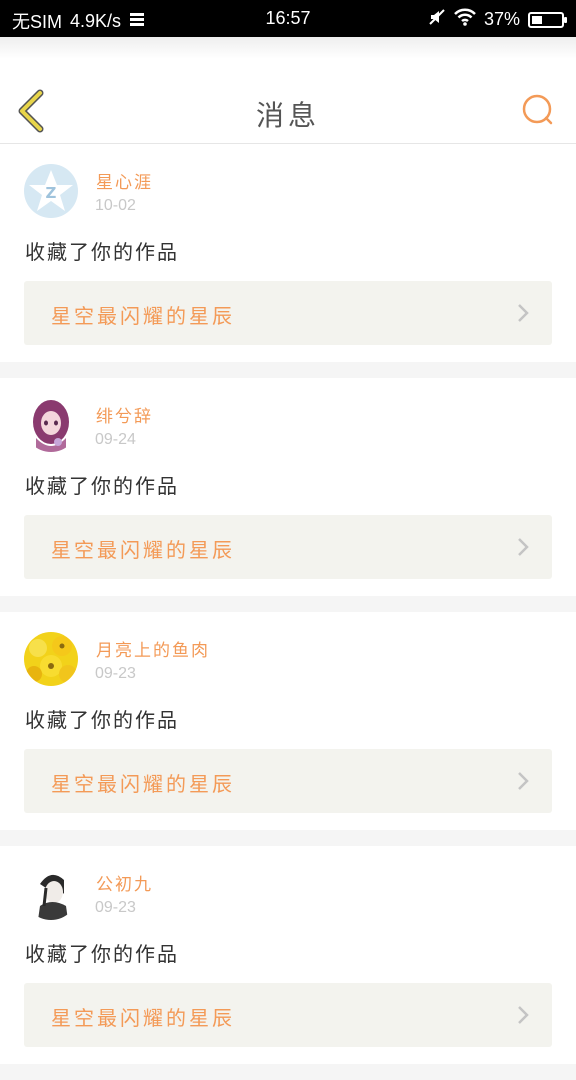 The width and height of the screenshot is (576, 1080). I want to click on battery-percent: 37%, so click(501, 19).